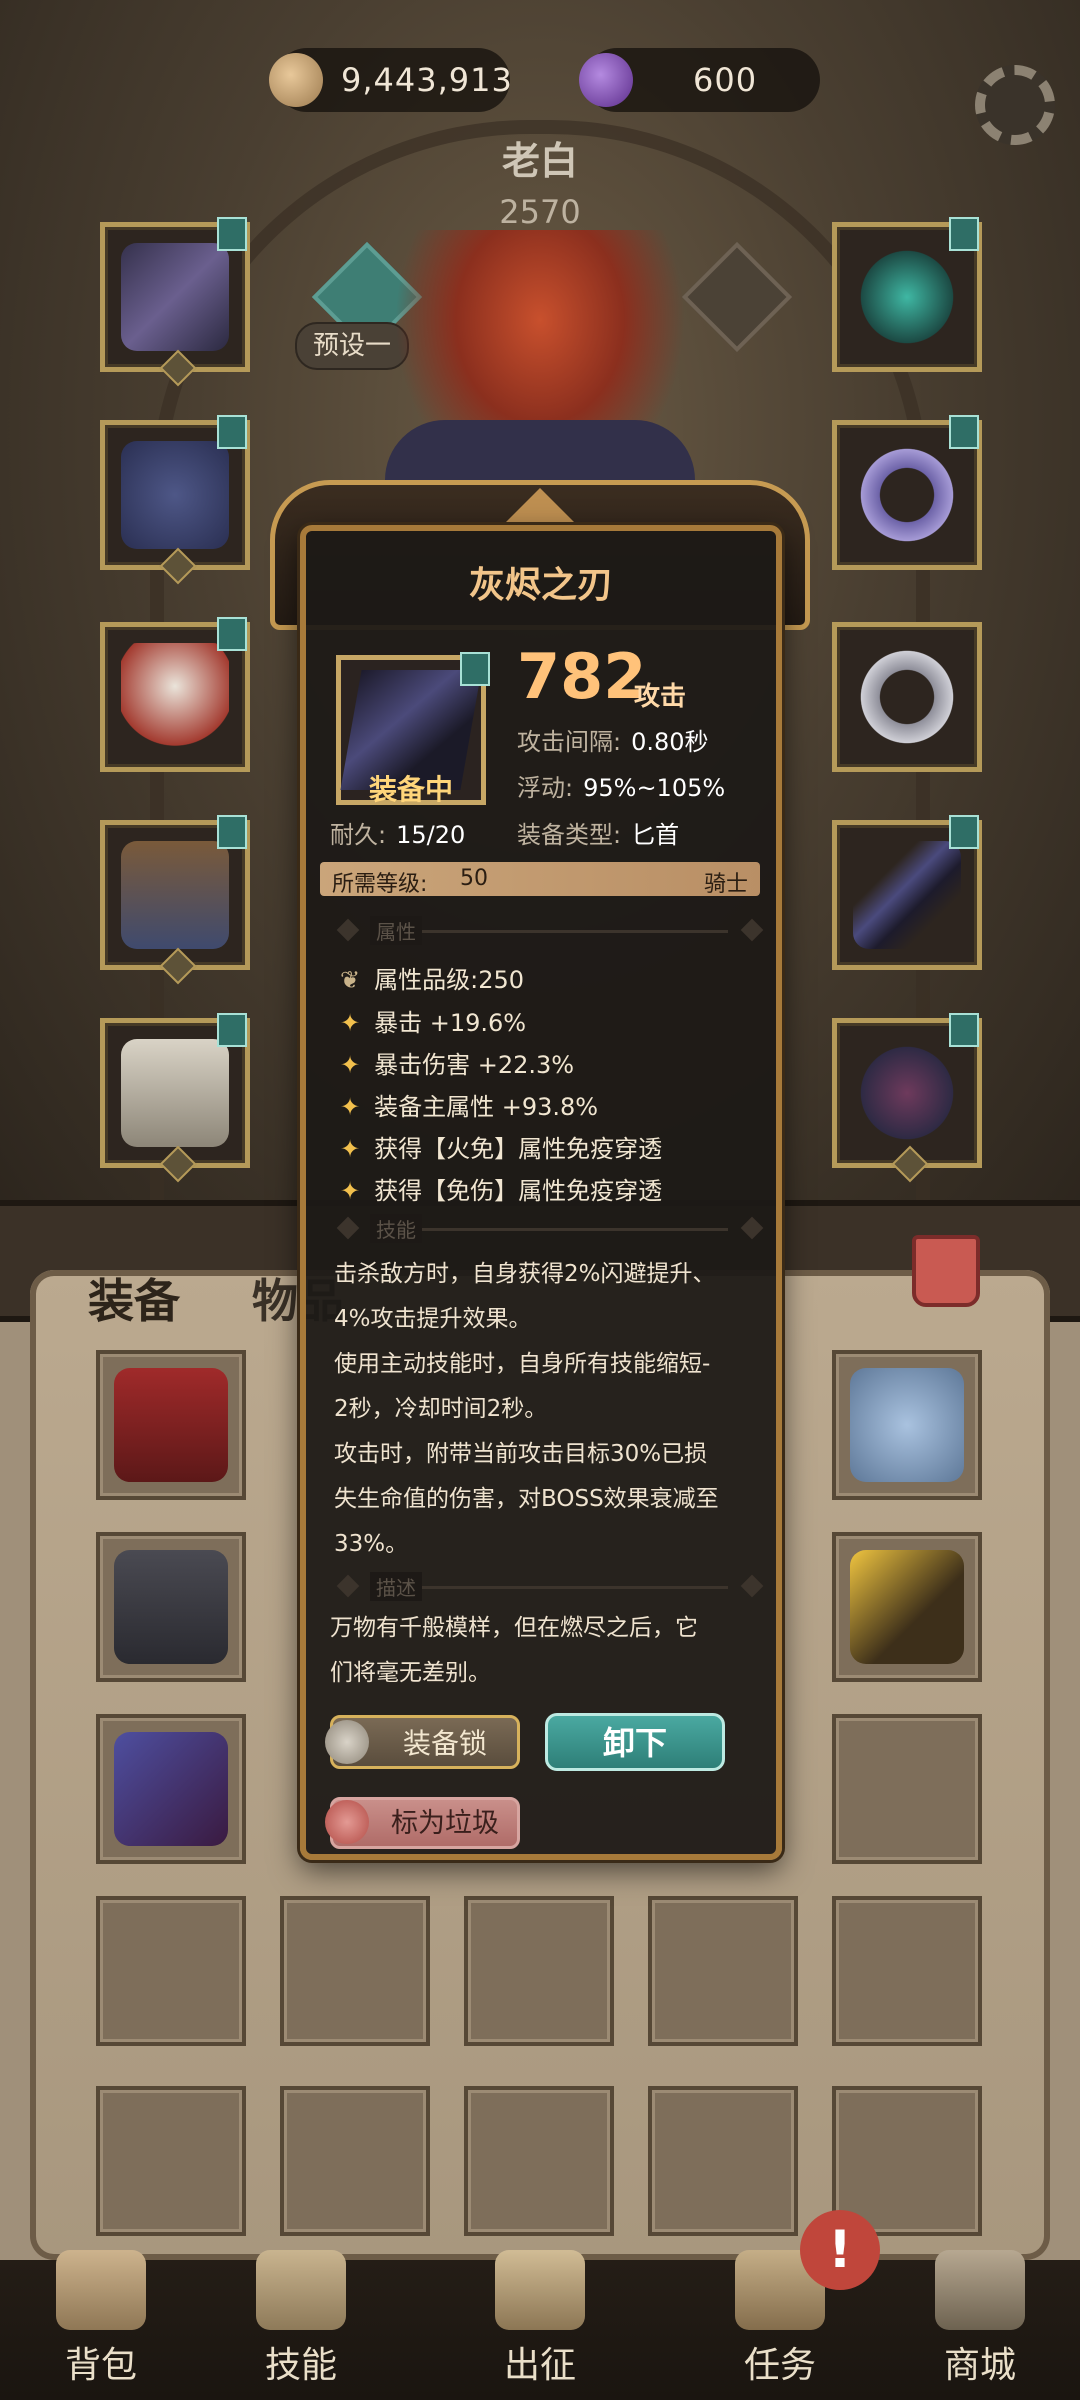  Describe the element at coordinates (396, 1586) in the screenshot. I see `section-title: 描述` at that location.